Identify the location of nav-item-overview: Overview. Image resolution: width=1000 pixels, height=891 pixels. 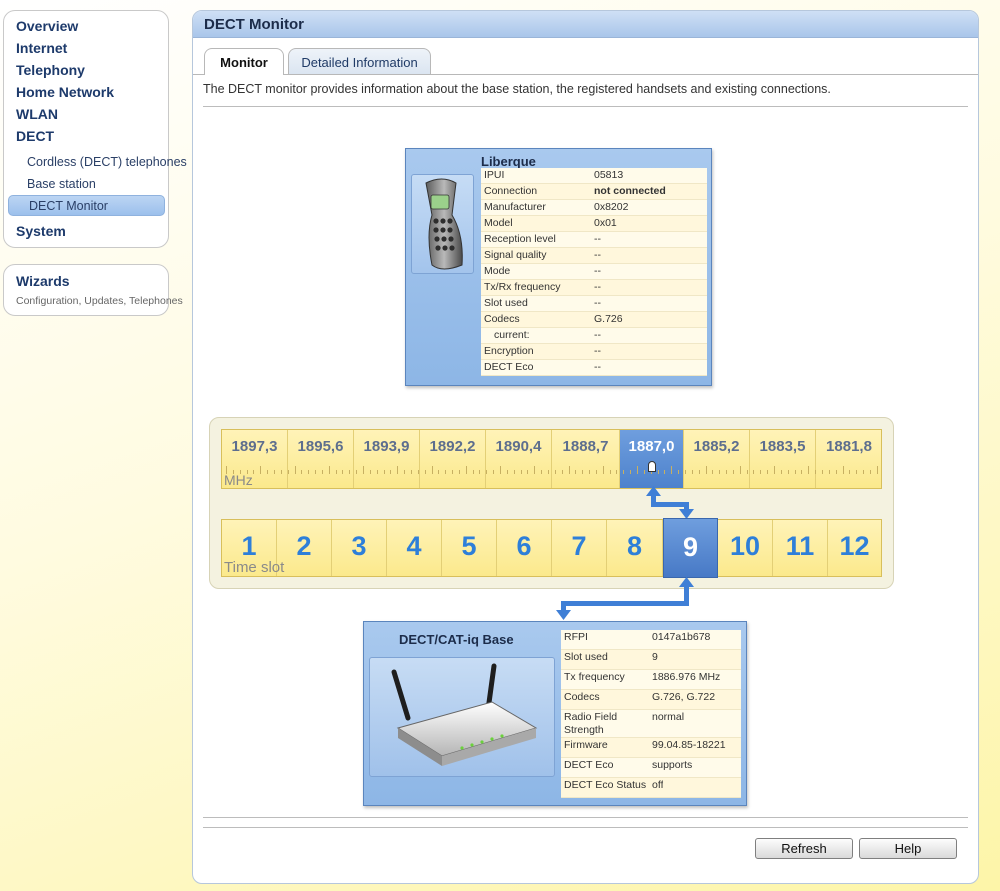
(47, 26).